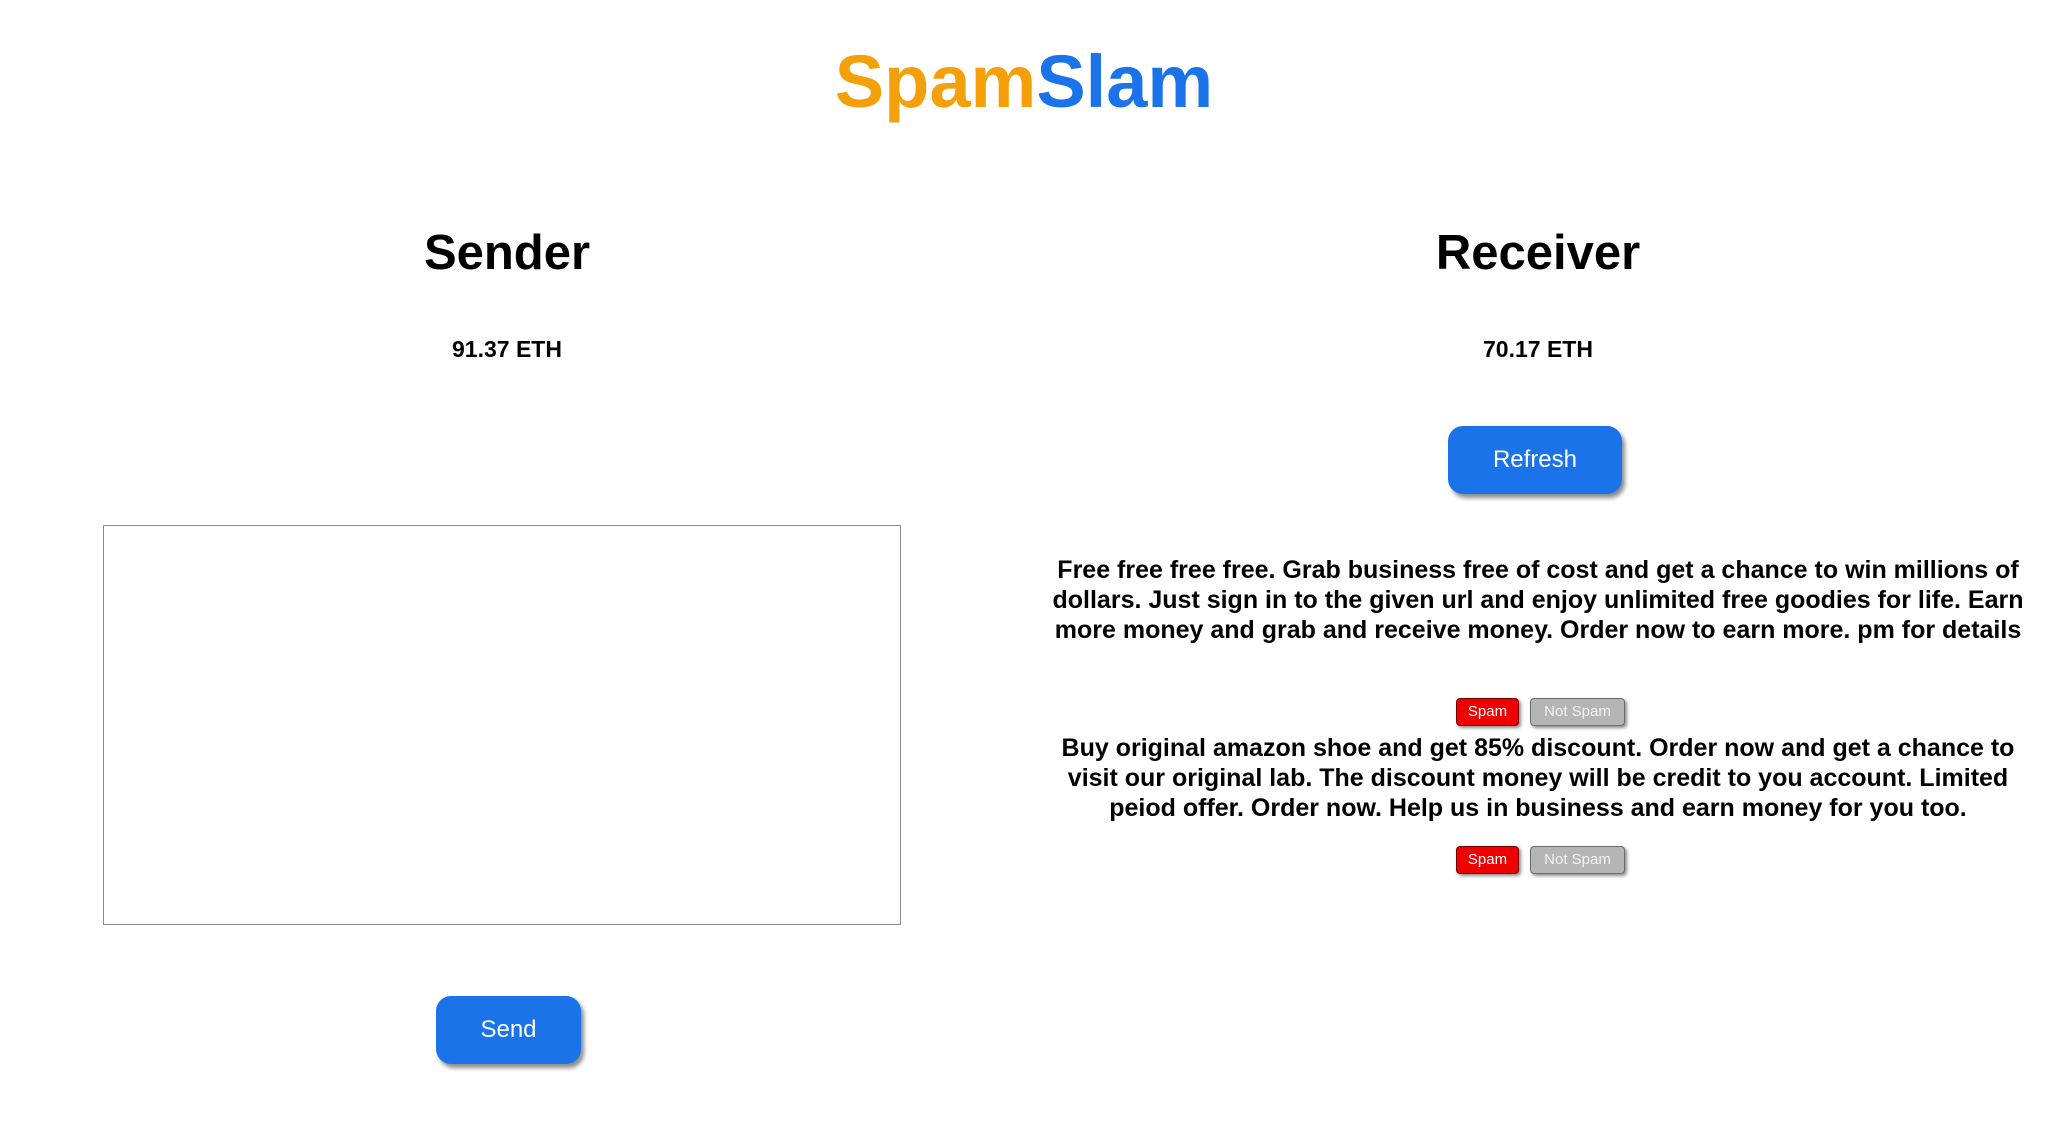 The height and width of the screenshot is (1140, 2048). Describe the element at coordinates (502, 725) in the screenshot. I see `message-input` at that location.